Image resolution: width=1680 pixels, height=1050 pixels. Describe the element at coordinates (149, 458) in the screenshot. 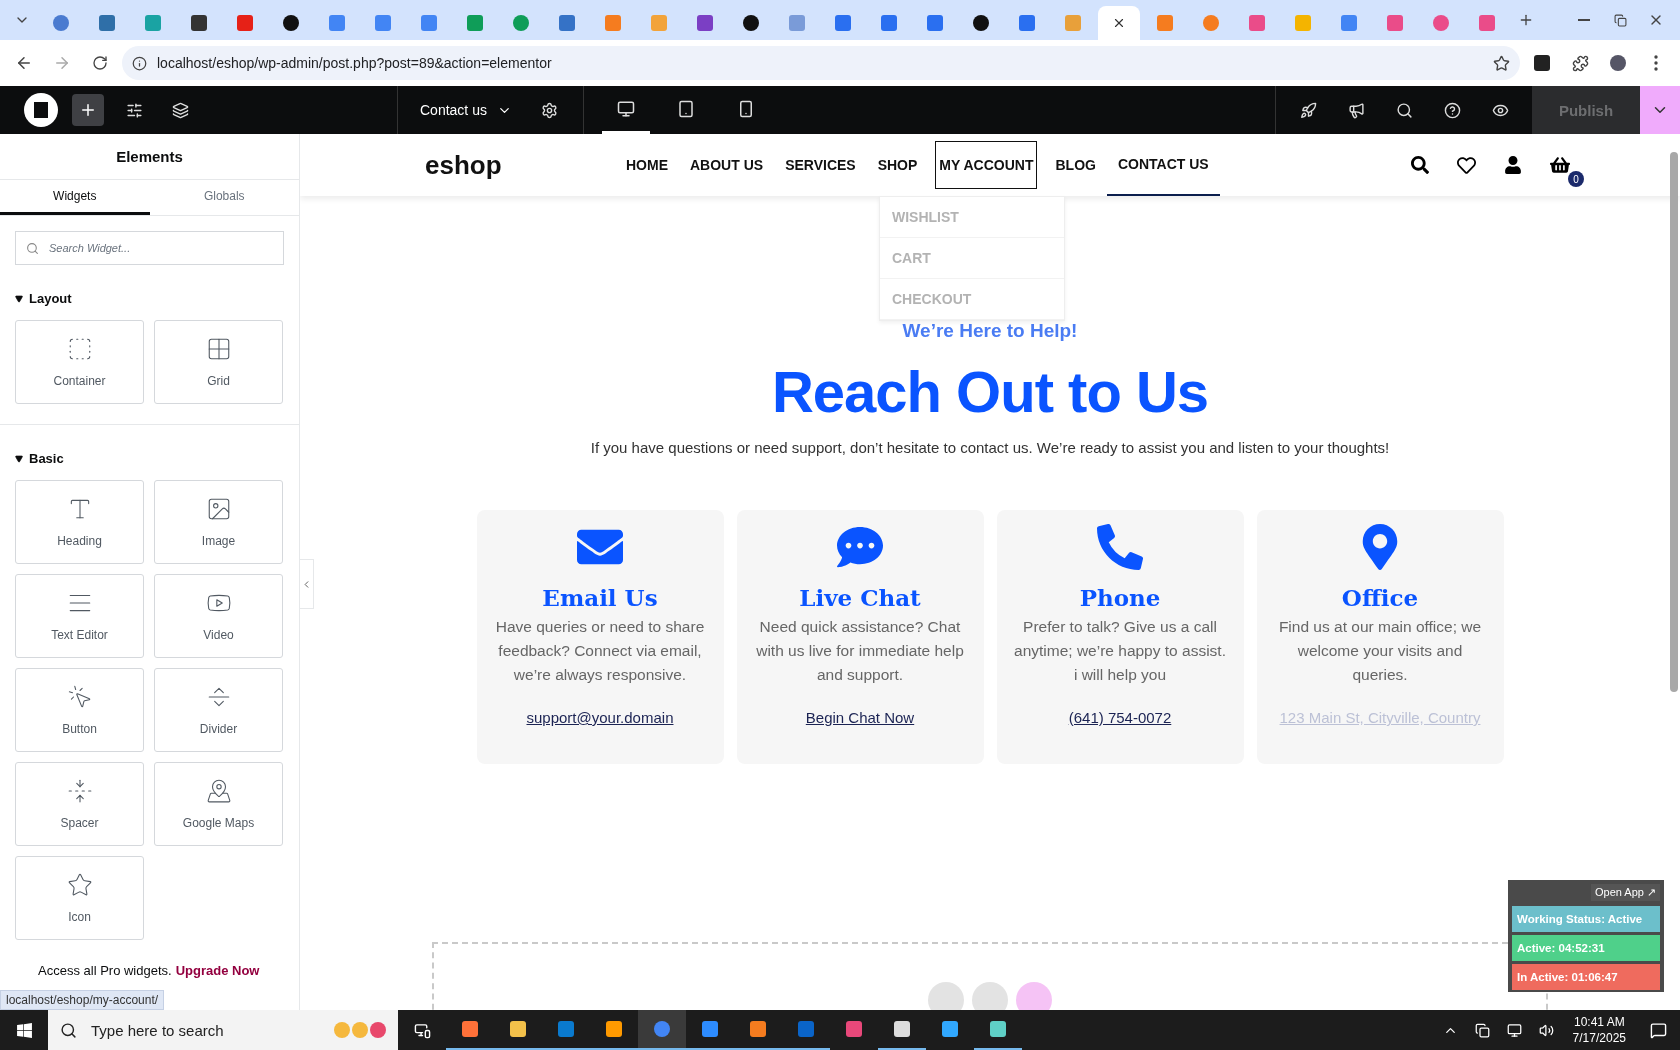

I see `section-header: Basic` at that location.